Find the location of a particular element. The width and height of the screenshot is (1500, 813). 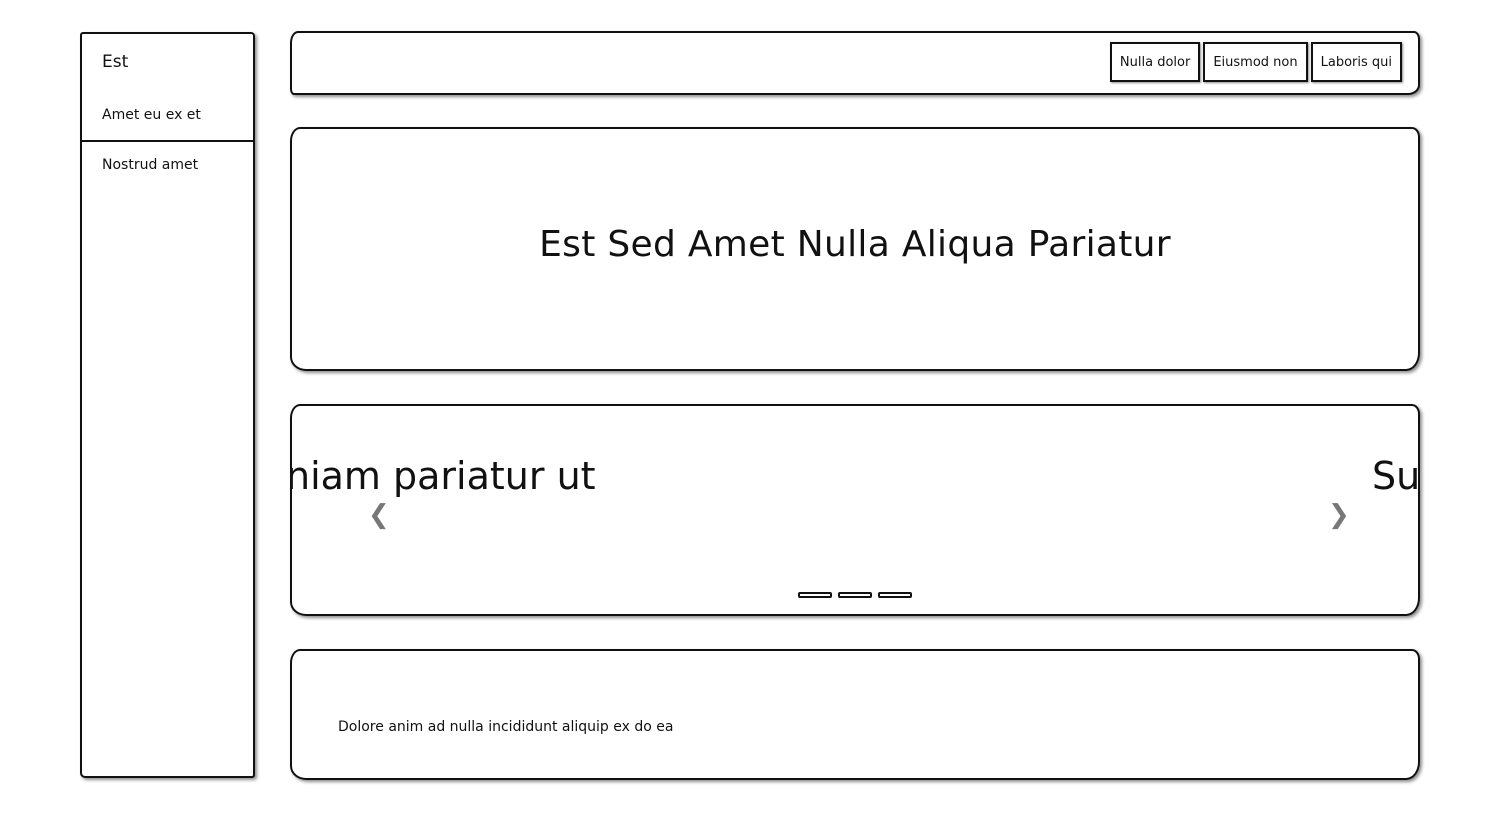

sidebar: Est Amet eu ex et Nostrud amet is located at coordinates (167, 405).